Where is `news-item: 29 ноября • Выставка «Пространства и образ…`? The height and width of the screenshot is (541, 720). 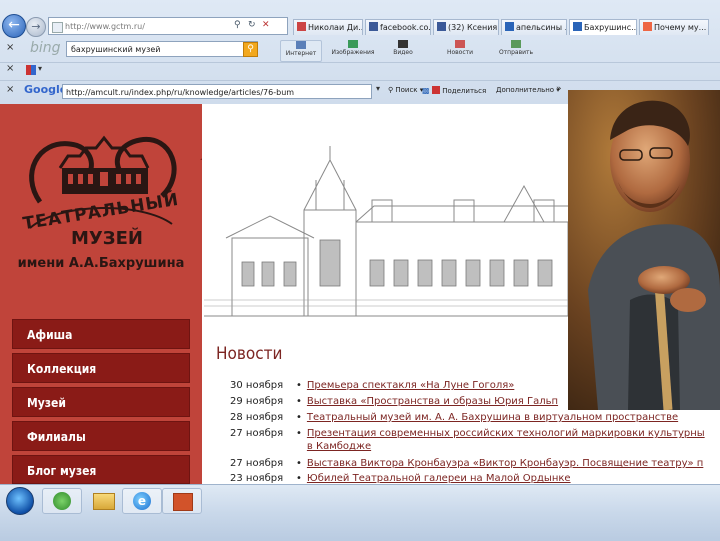 news-item: 29 ноября • Выставка «Пространства и образ… is located at coordinates (394, 402).